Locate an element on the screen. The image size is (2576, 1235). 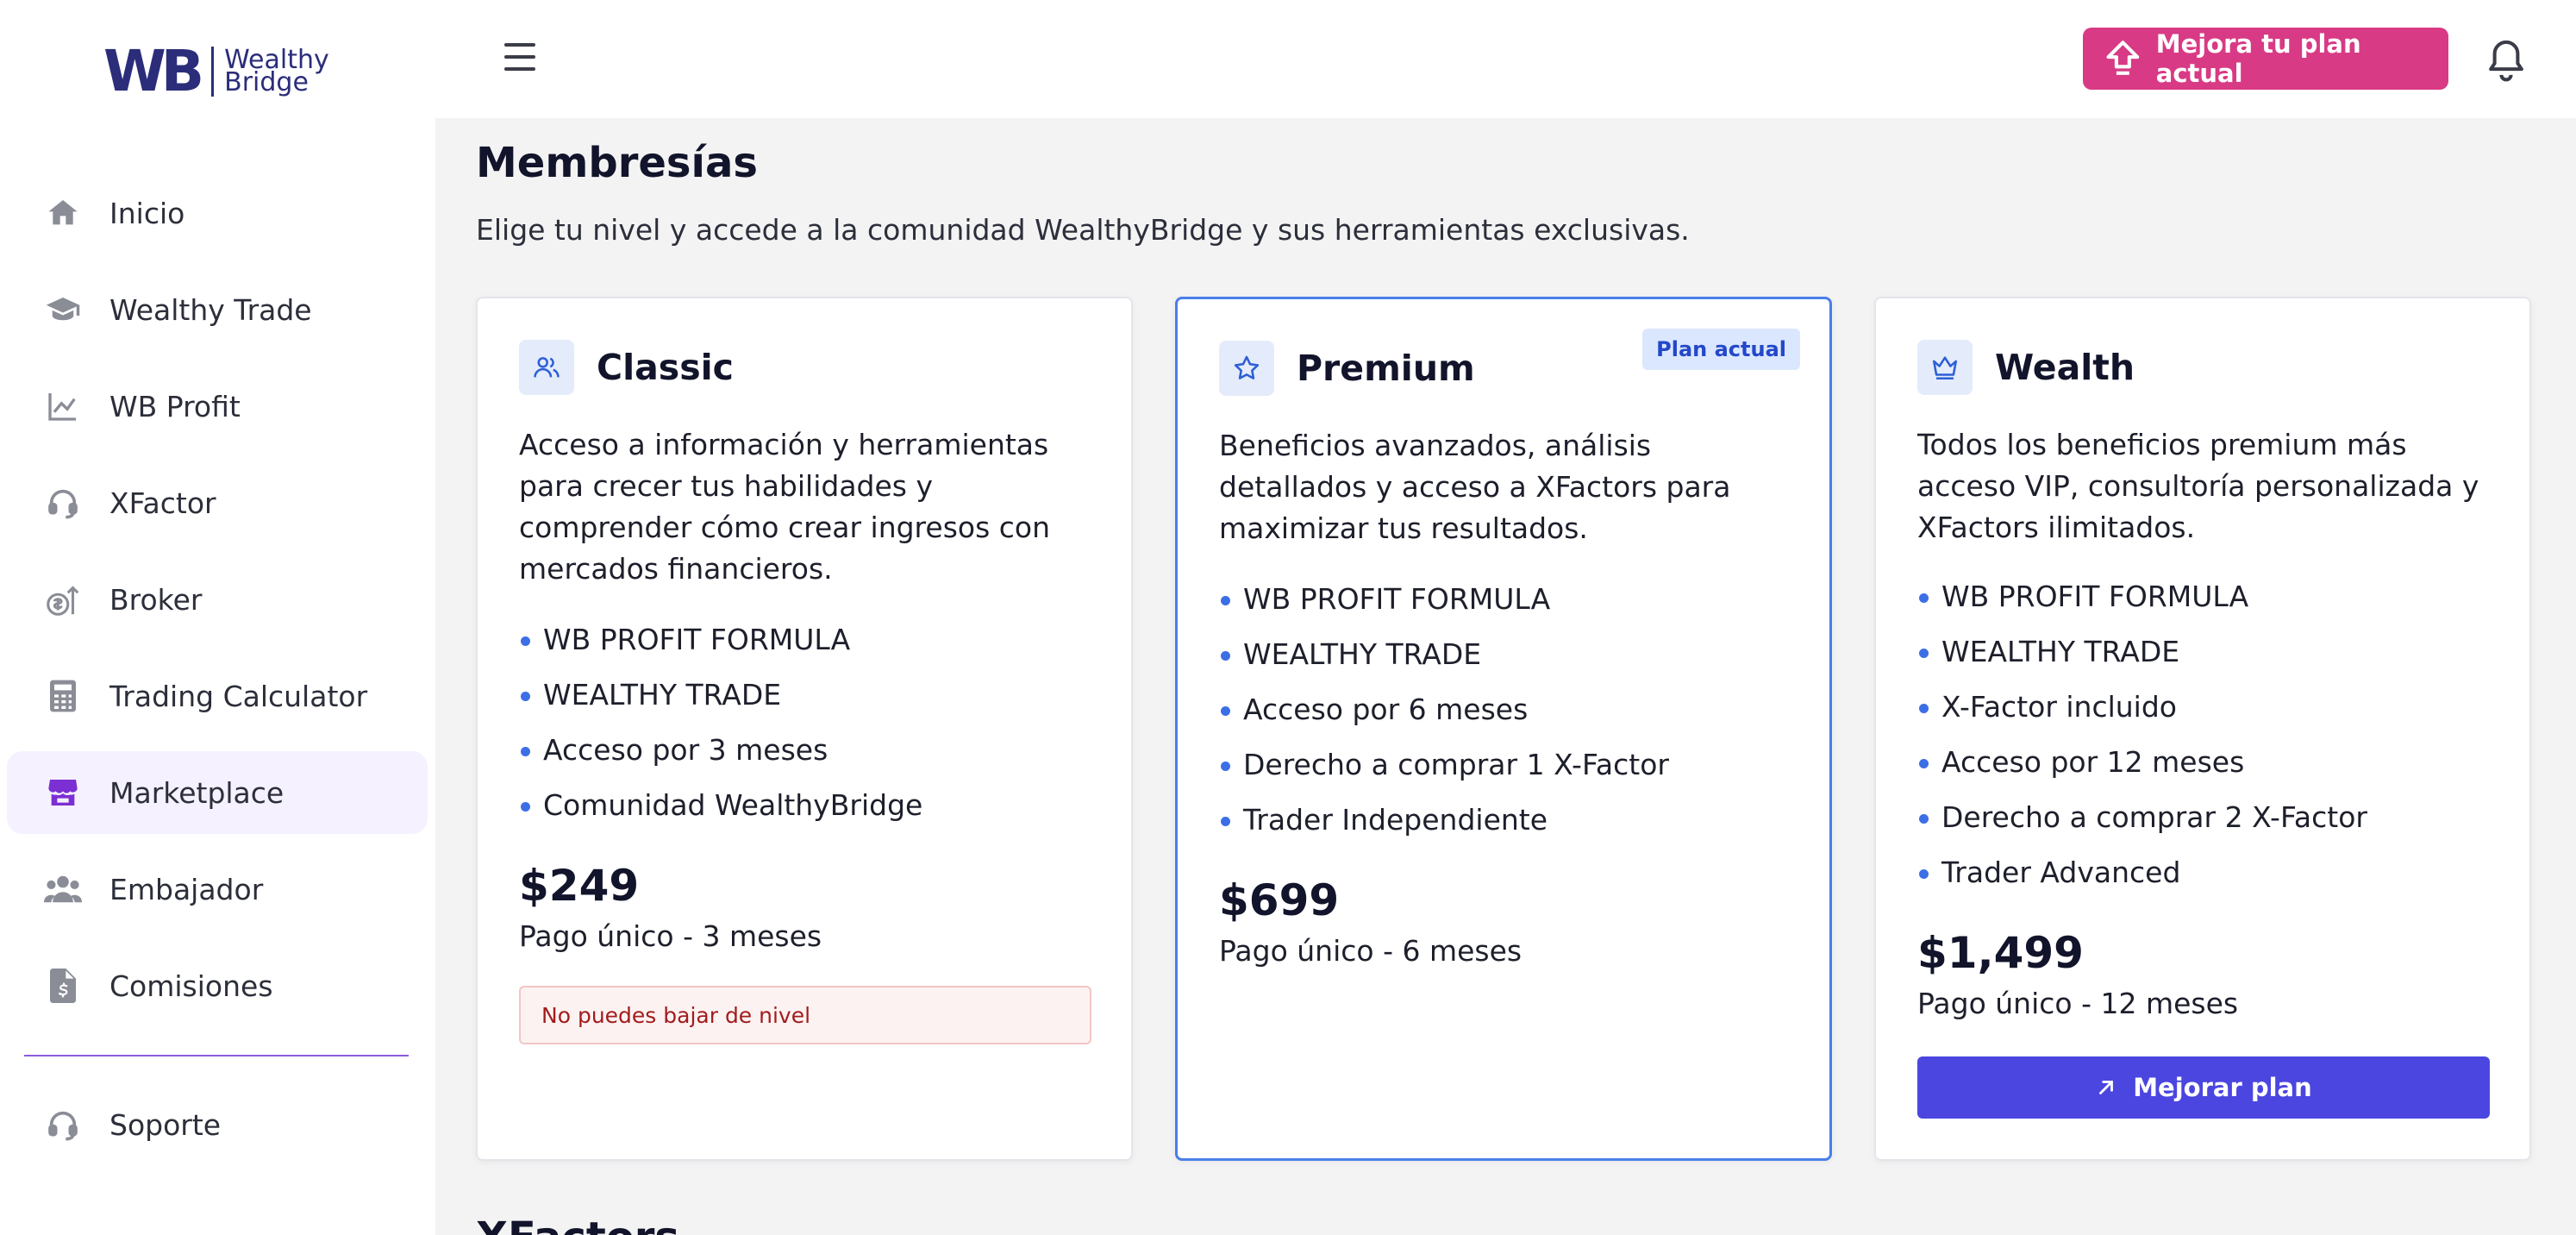
brand-logo-separator is located at coordinates (213, 72).